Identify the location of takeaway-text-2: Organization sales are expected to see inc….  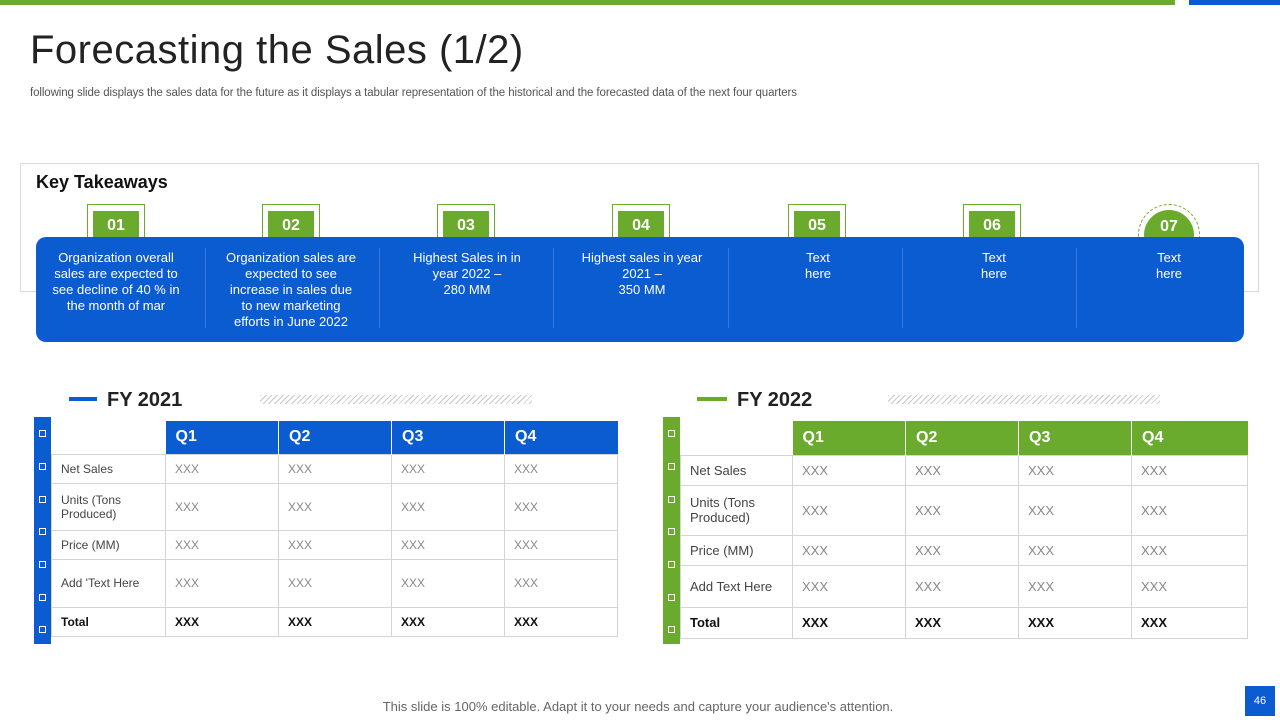
(291, 289).